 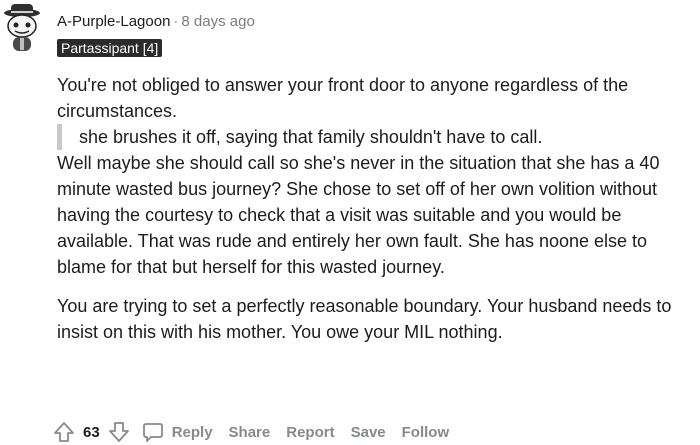 What do you see at coordinates (368, 432) in the screenshot?
I see `save-button: Save` at bounding box center [368, 432].